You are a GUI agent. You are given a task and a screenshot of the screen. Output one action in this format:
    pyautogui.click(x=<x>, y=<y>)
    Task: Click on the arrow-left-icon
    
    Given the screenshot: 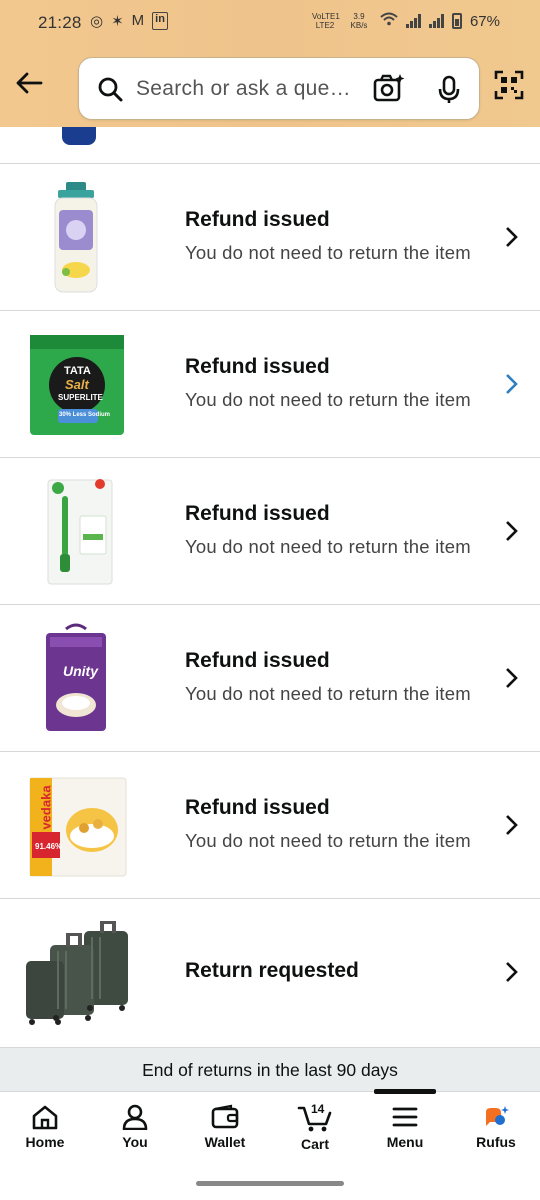 What is the action you would take?
    pyautogui.click(x=29, y=83)
    